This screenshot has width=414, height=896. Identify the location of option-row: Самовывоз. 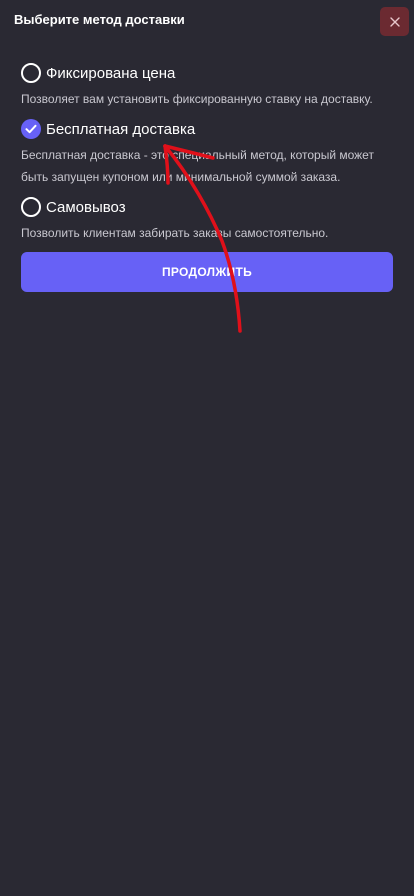
(208, 207).